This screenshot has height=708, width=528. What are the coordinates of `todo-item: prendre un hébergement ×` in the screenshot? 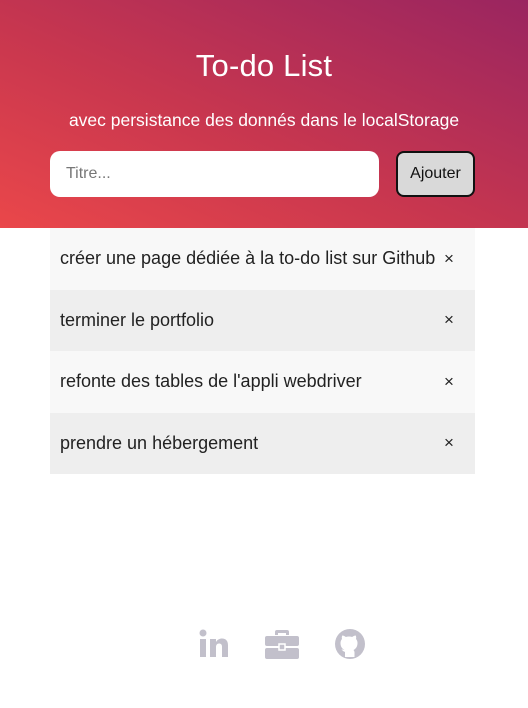 It's located at (262, 443).